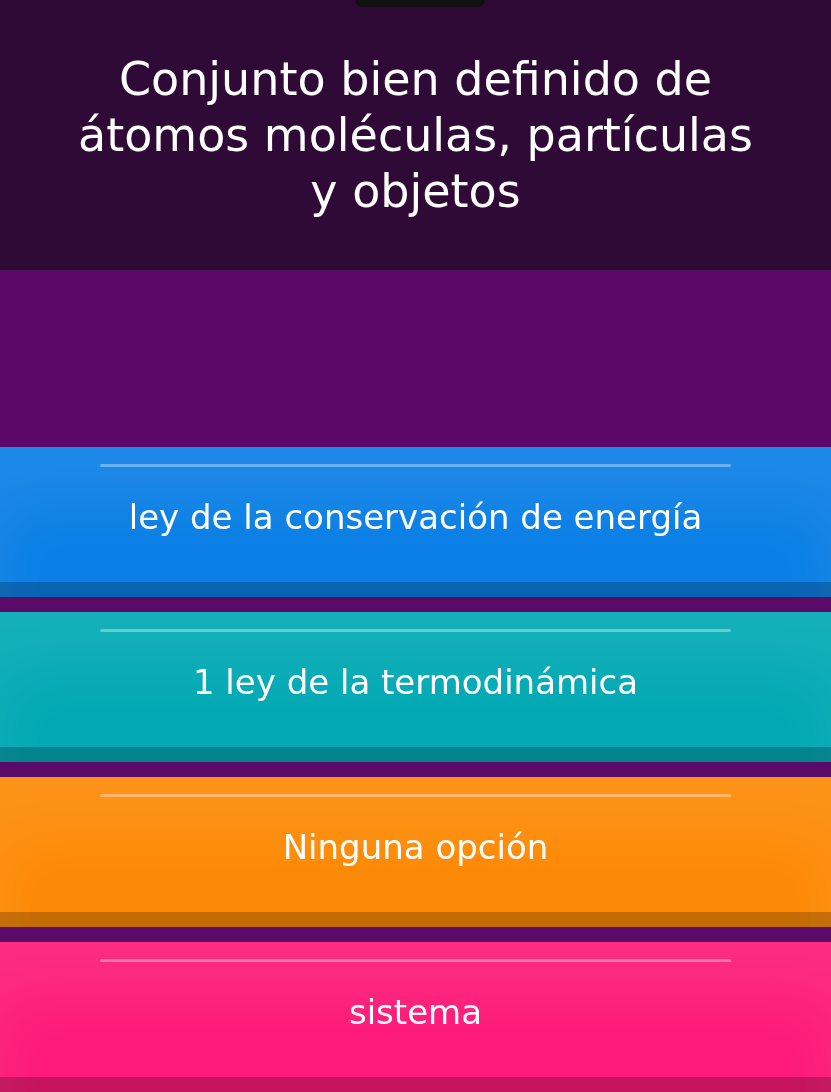  What do you see at coordinates (415, 522) in the screenshot?
I see `answer-button: ley de la conservación de energía` at bounding box center [415, 522].